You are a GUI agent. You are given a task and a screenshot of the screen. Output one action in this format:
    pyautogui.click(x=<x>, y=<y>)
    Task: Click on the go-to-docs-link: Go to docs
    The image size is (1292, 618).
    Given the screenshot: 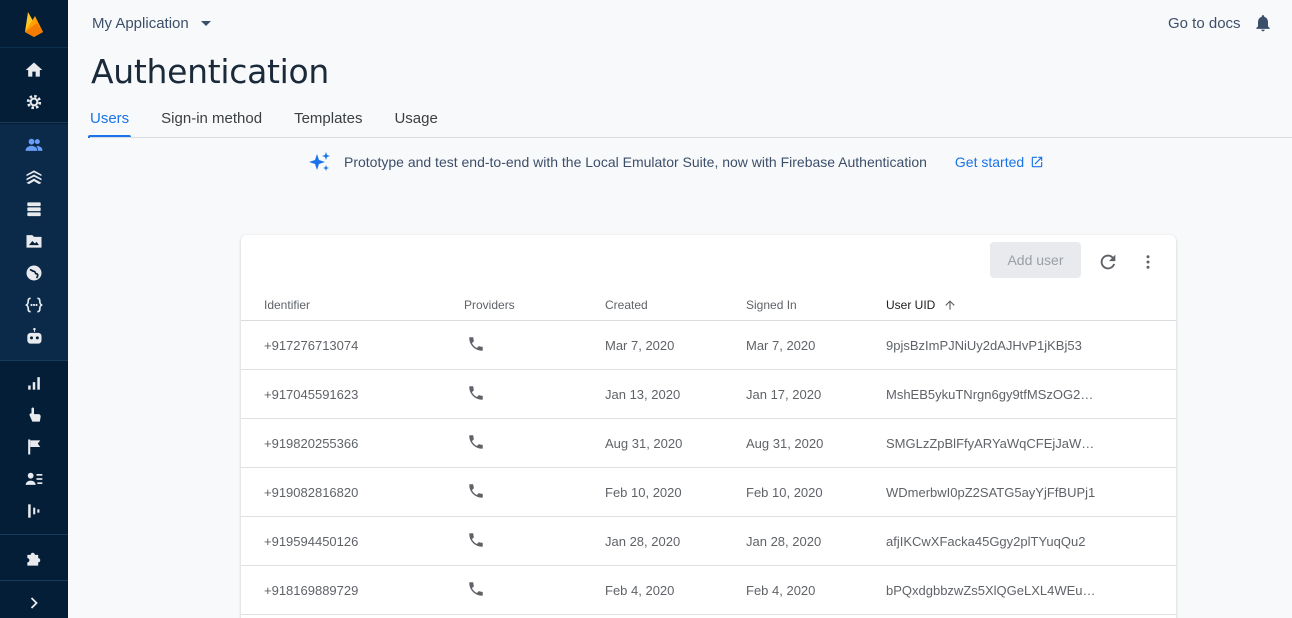 What is the action you would take?
    pyautogui.click(x=1204, y=23)
    